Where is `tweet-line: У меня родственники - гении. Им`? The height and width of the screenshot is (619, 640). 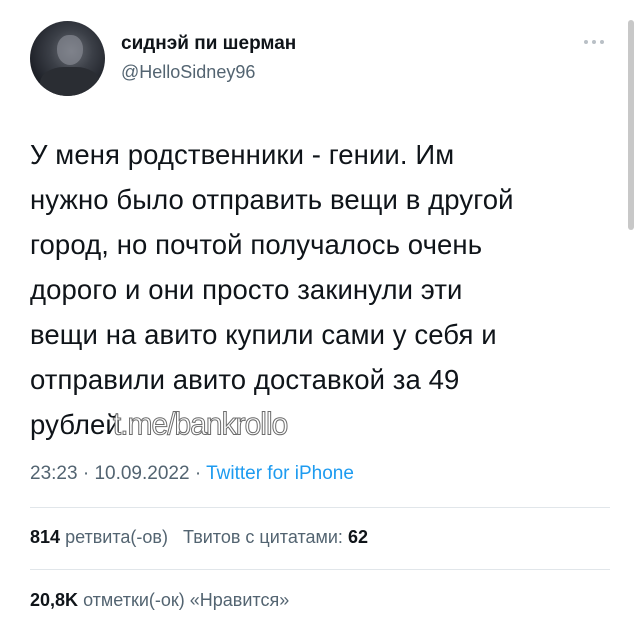 tweet-line: У меня родственники - гении. Им is located at coordinates (242, 154).